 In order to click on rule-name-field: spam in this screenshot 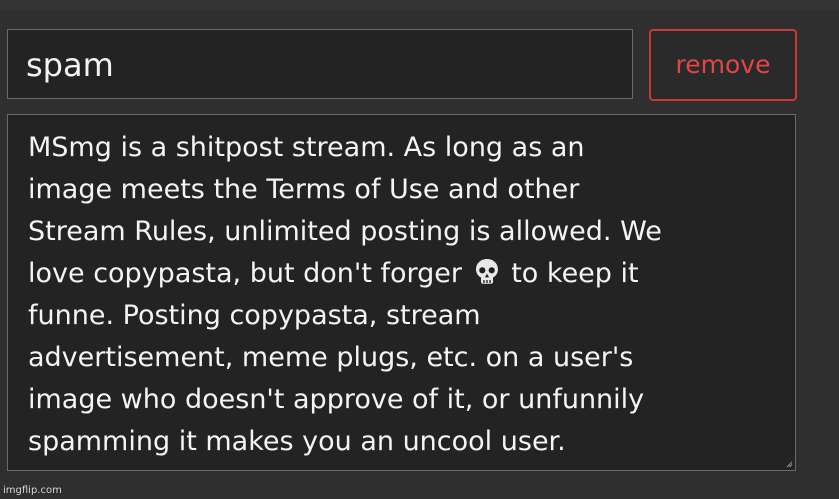, I will do `click(320, 64)`.